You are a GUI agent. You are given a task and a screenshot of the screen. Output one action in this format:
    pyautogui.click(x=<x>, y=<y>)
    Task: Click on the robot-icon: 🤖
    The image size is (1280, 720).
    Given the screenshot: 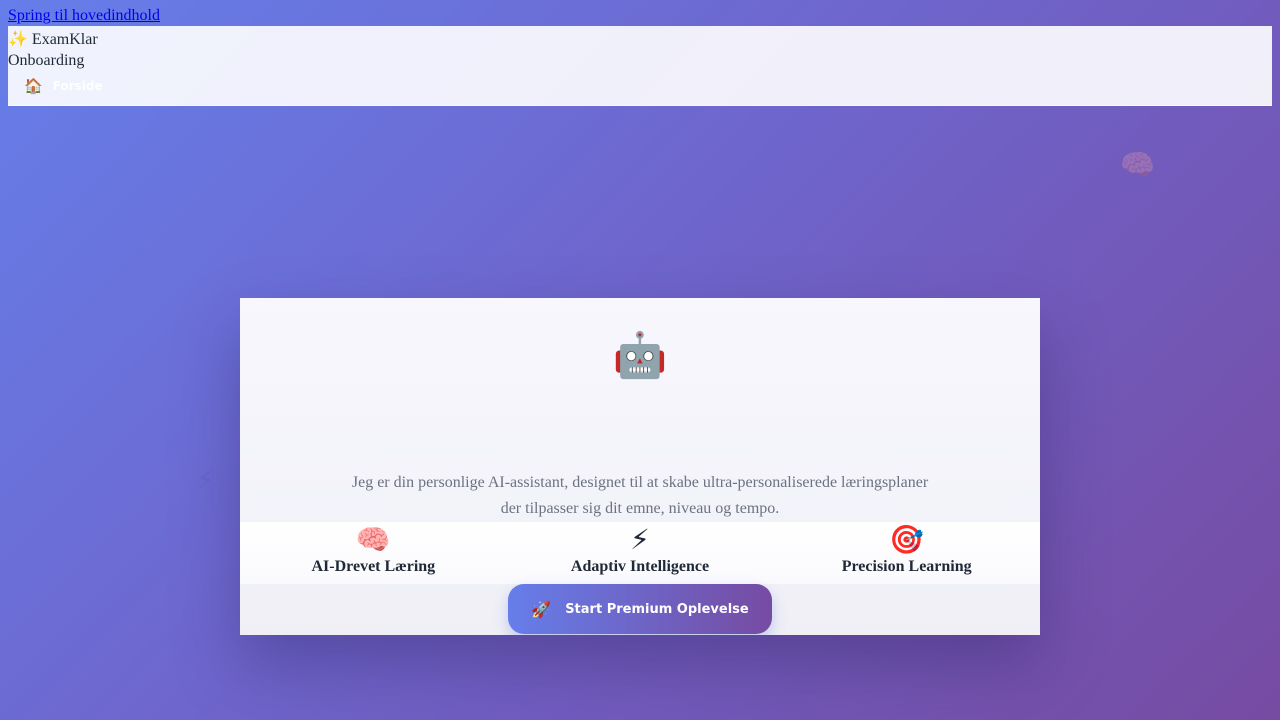 What is the action you would take?
    pyautogui.click(x=640, y=355)
    